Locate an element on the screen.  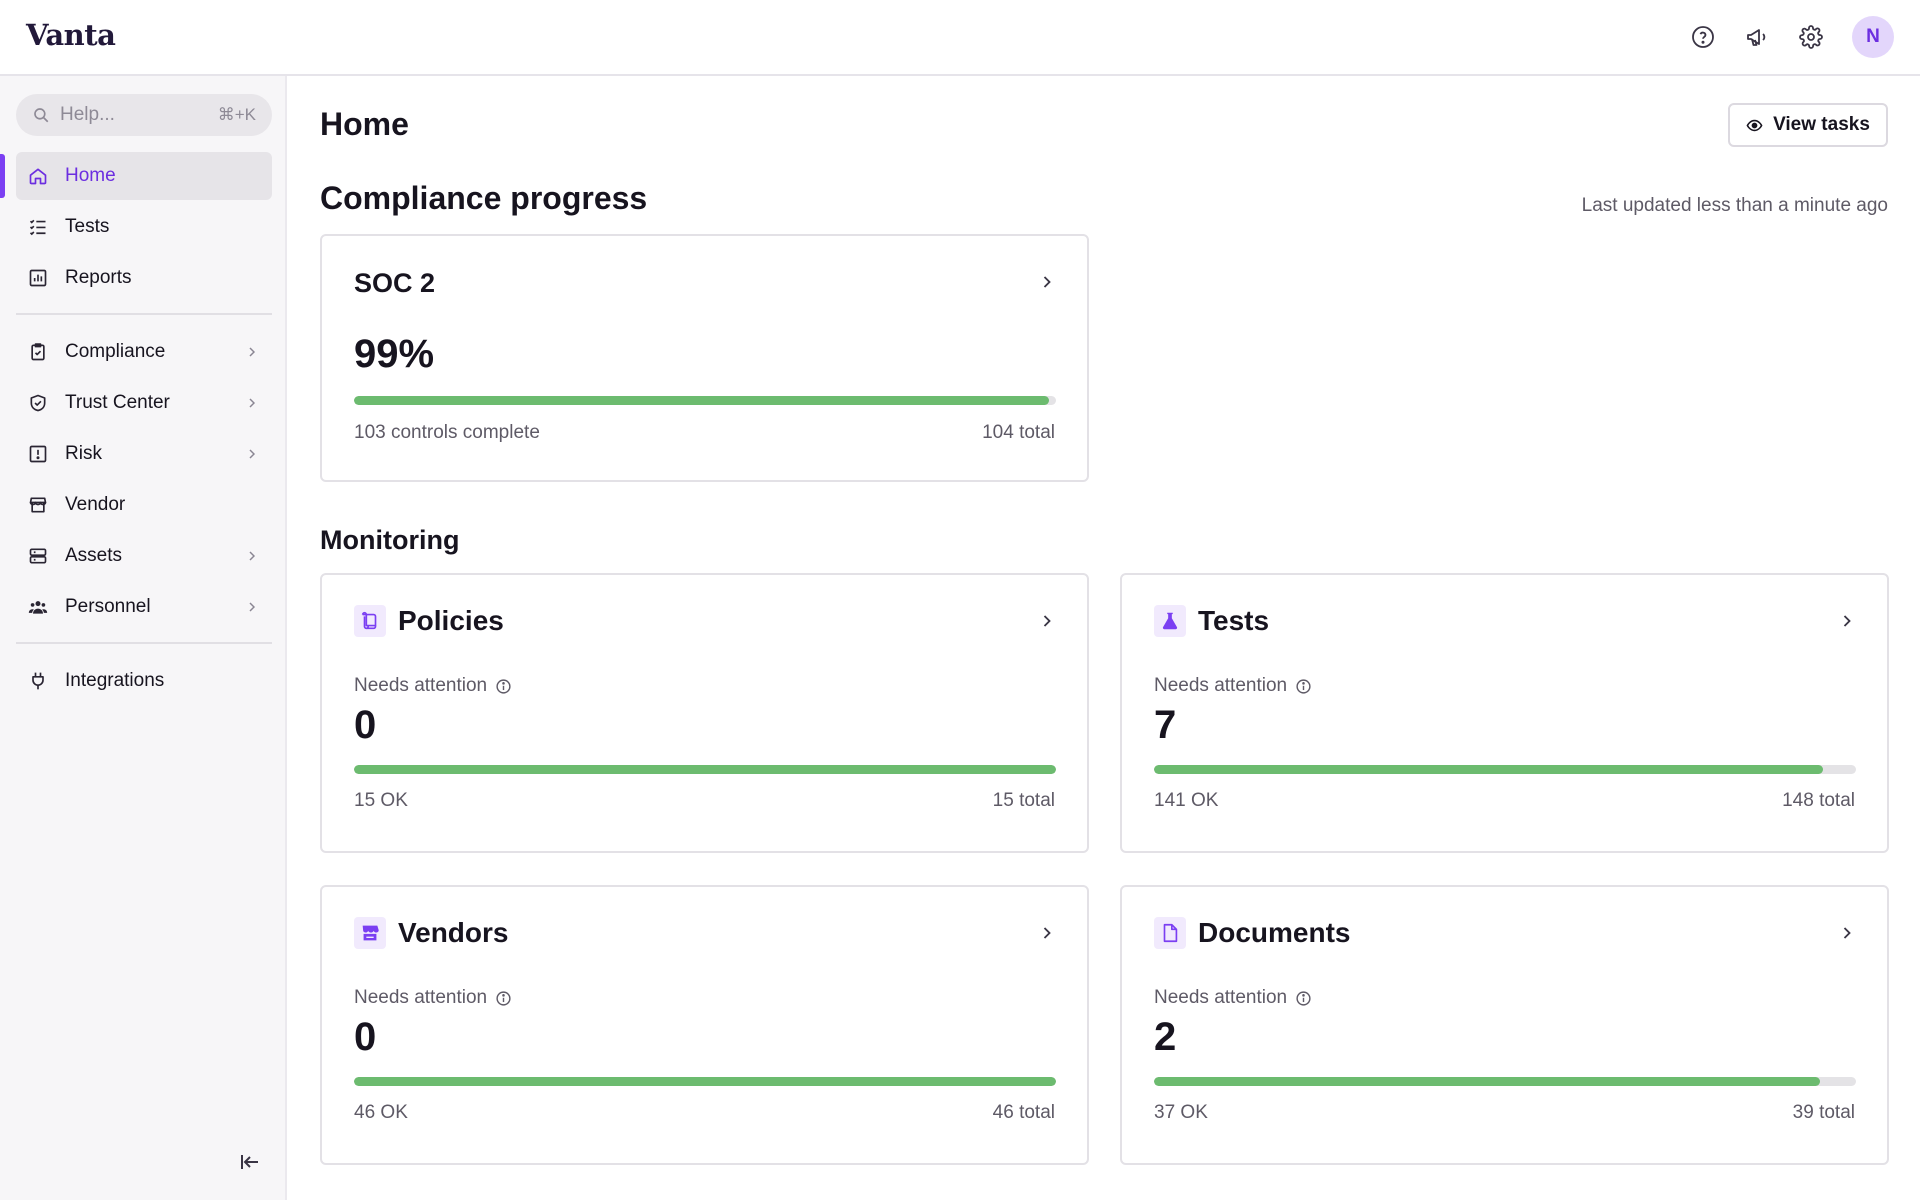
sidebar-item-tests: Tests is located at coordinates (144, 227).